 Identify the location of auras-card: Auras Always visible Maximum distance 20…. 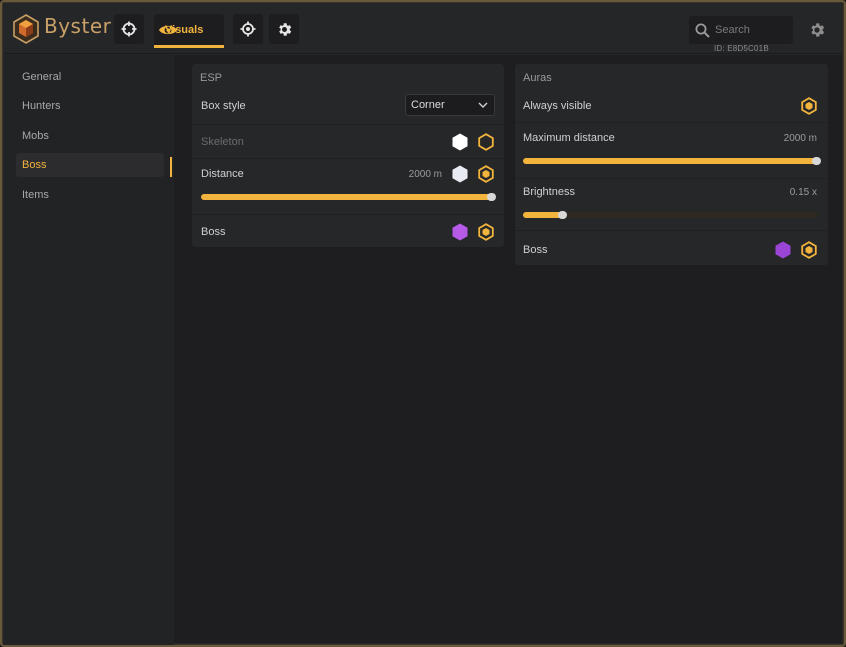
(671, 164).